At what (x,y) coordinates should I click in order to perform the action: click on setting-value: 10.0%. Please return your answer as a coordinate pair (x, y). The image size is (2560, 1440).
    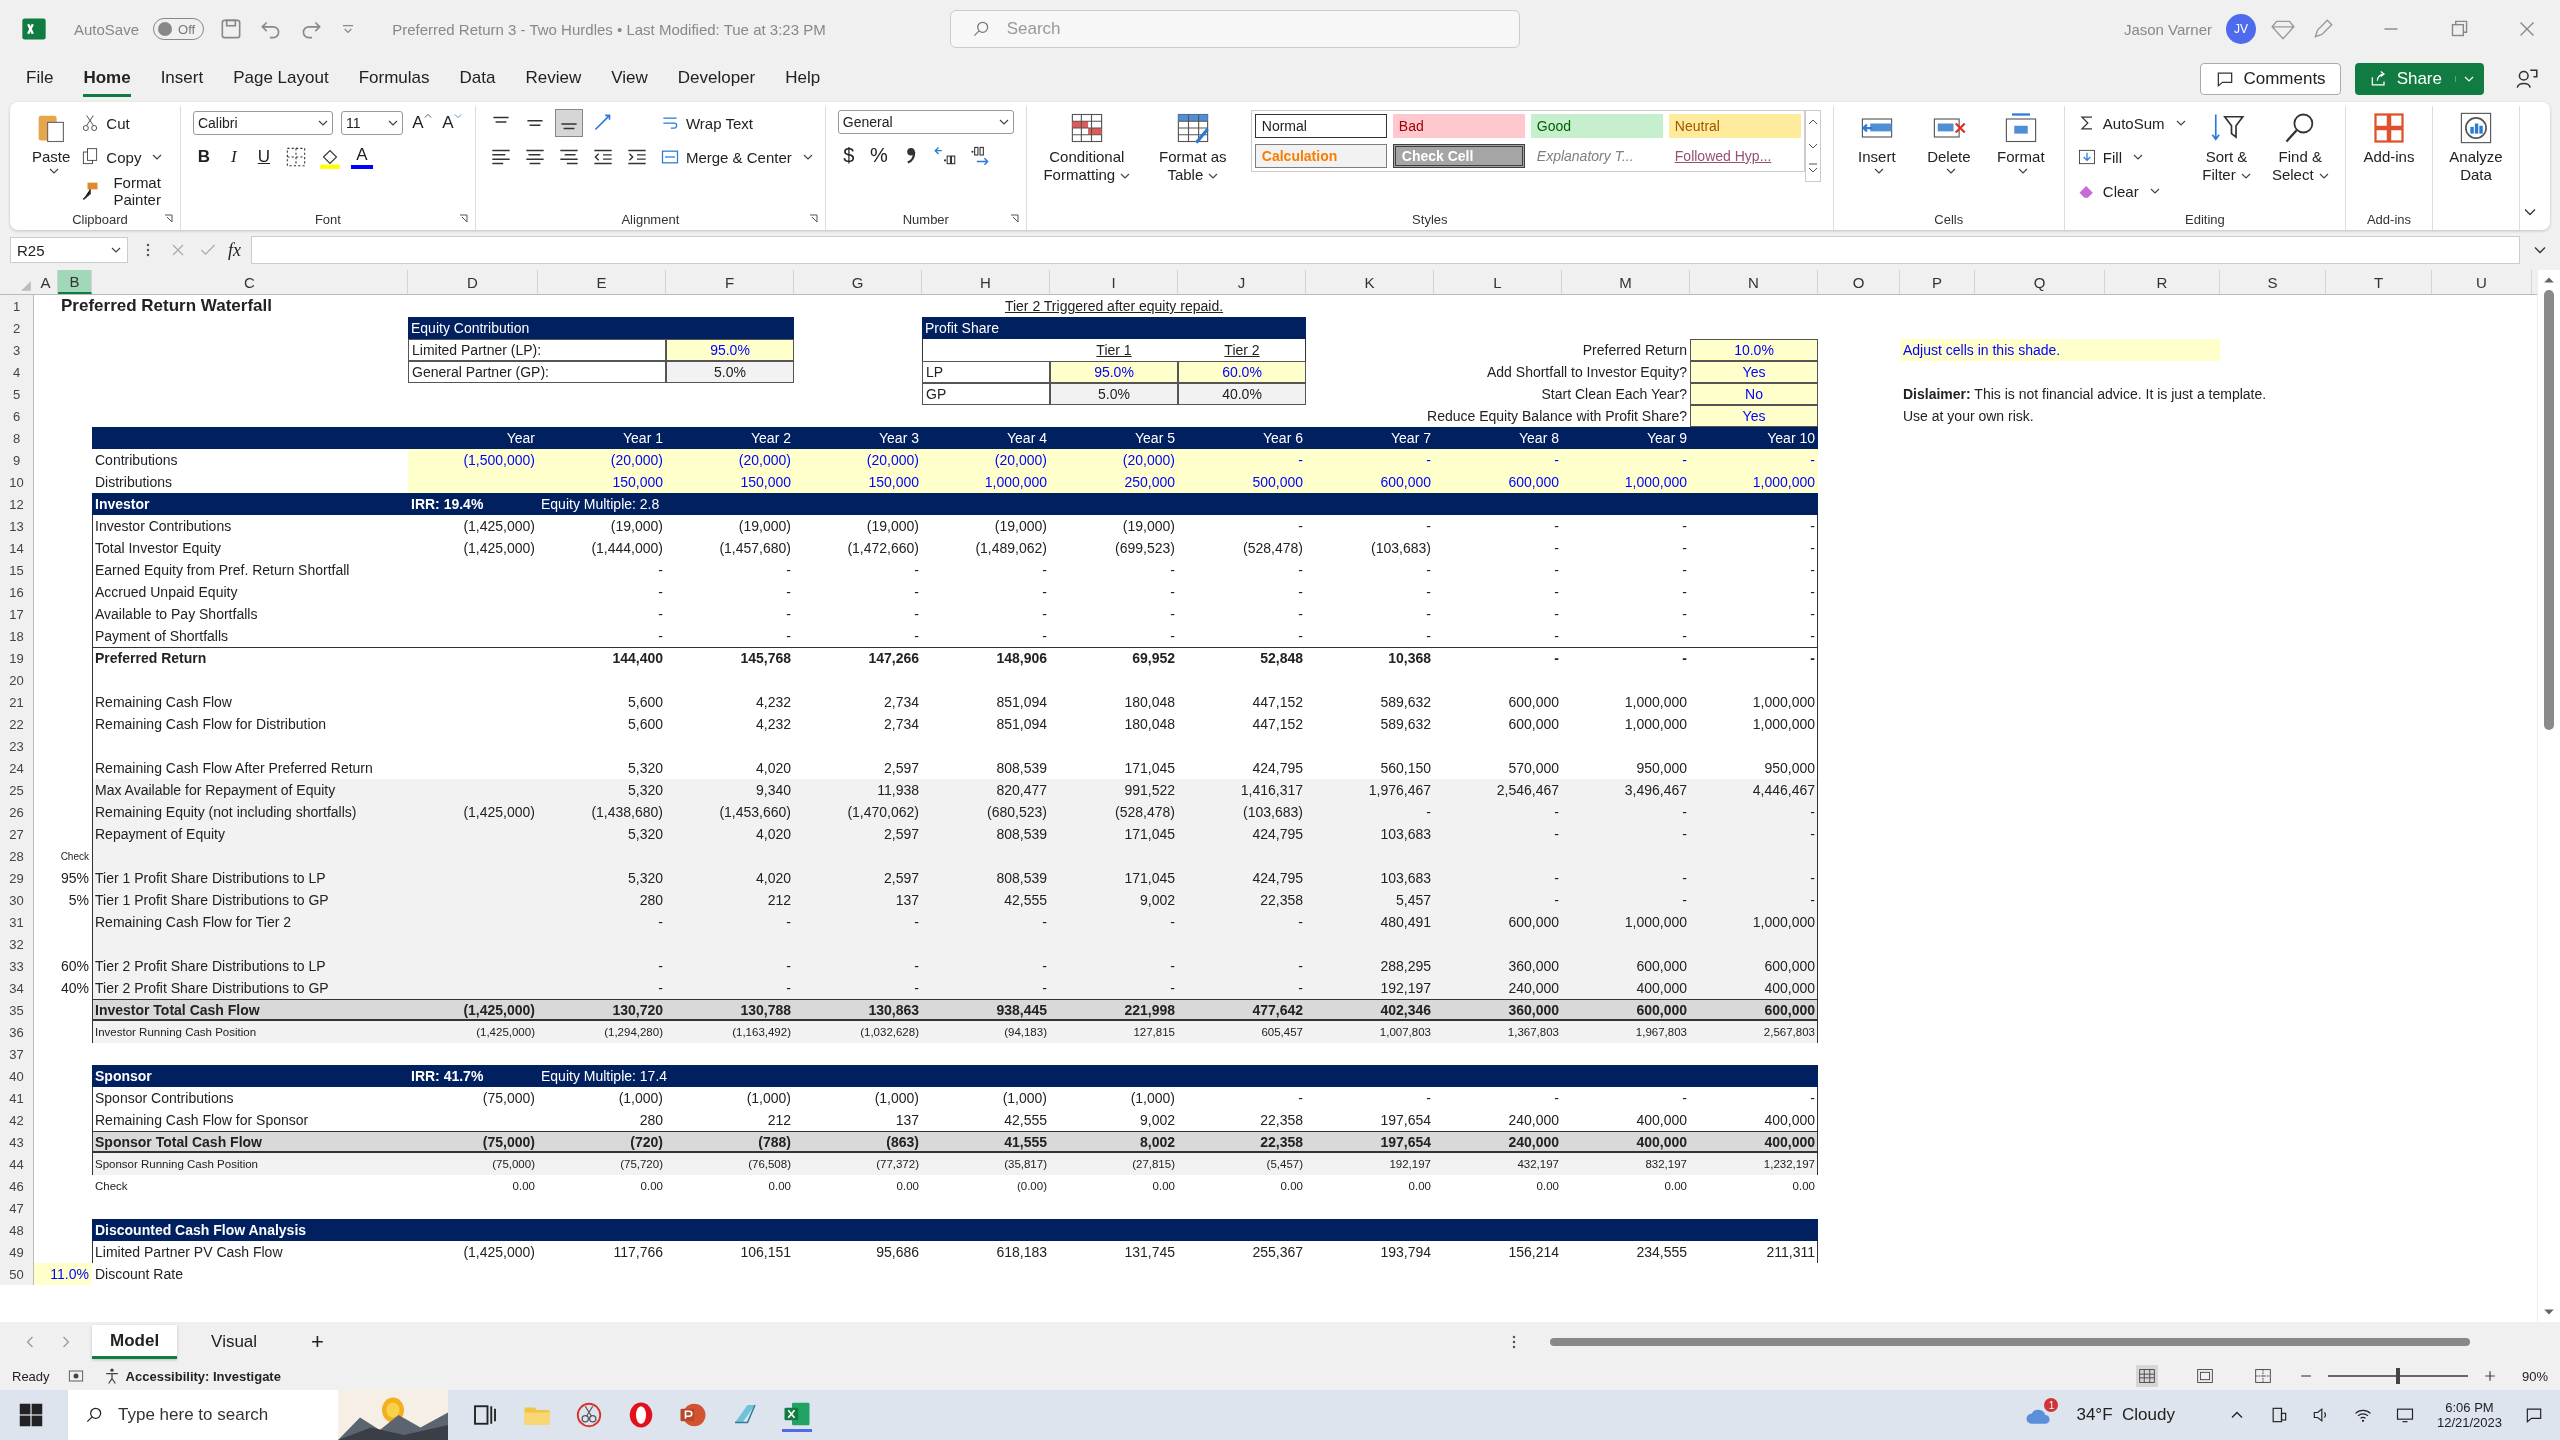
    Looking at the image, I should click on (1754, 350).